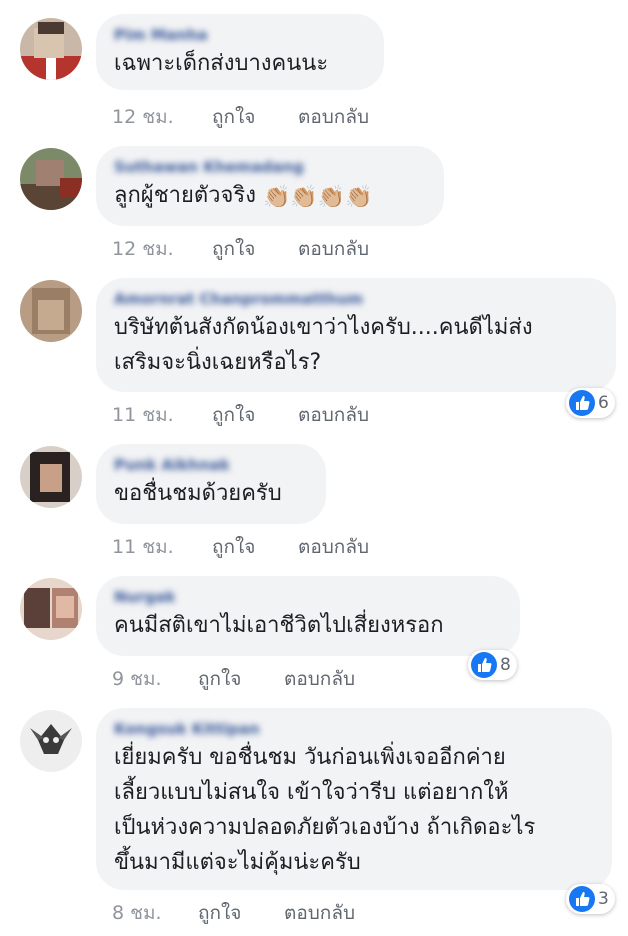  I want to click on comment-bubble: Pim Manha เฉพาะเด็กส่งบางคนนะ, so click(240, 52).